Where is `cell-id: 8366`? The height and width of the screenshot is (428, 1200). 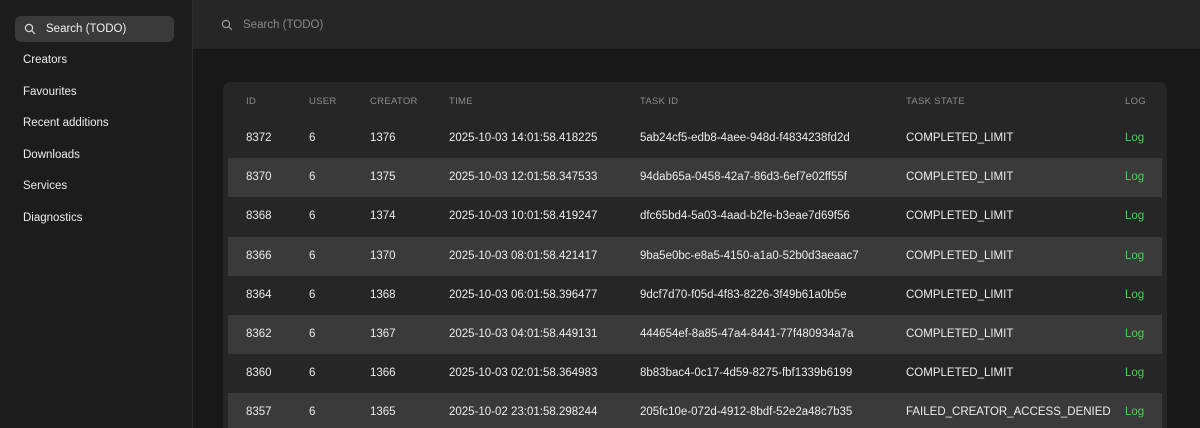 cell-id: 8366 is located at coordinates (259, 255).